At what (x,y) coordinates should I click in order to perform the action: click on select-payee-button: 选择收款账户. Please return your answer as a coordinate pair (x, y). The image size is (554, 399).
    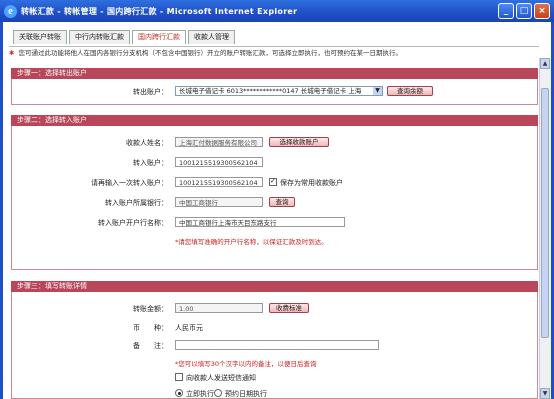
    Looking at the image, I should click on (299, 142).